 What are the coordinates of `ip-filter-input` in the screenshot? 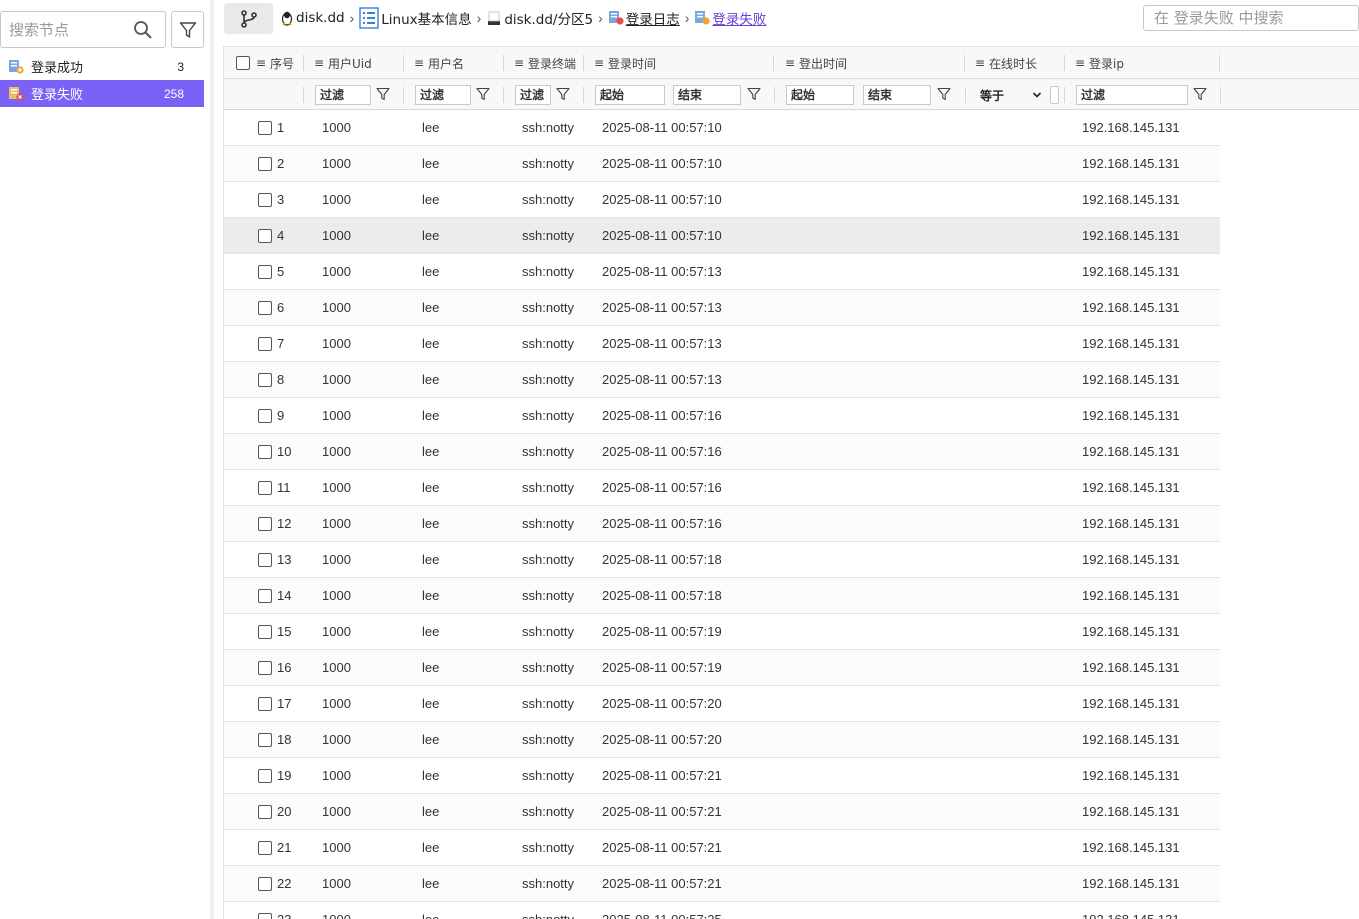 It's located at (1132, 95).